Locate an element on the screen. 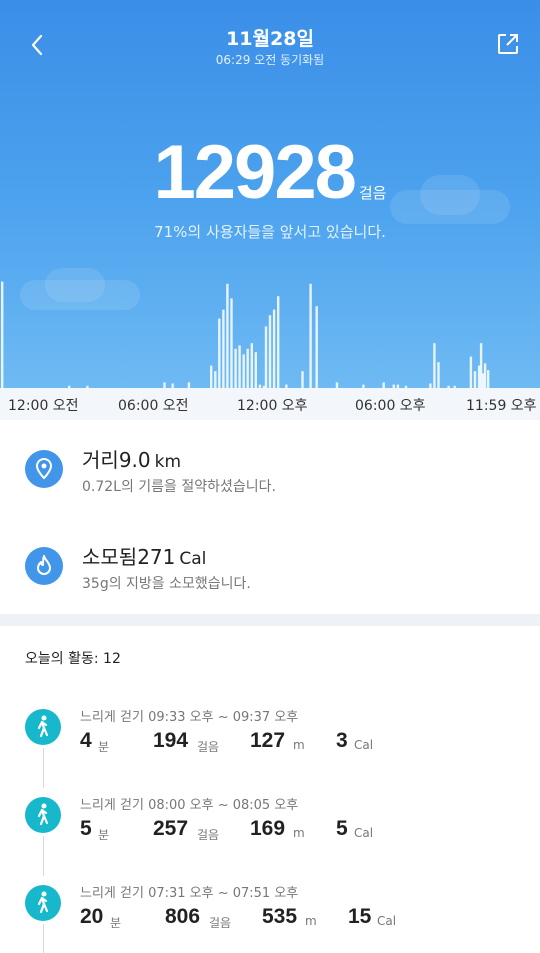 The height and width of the screenshot is (953, 540). distance-unit: km is located at coordinates (168, 462).